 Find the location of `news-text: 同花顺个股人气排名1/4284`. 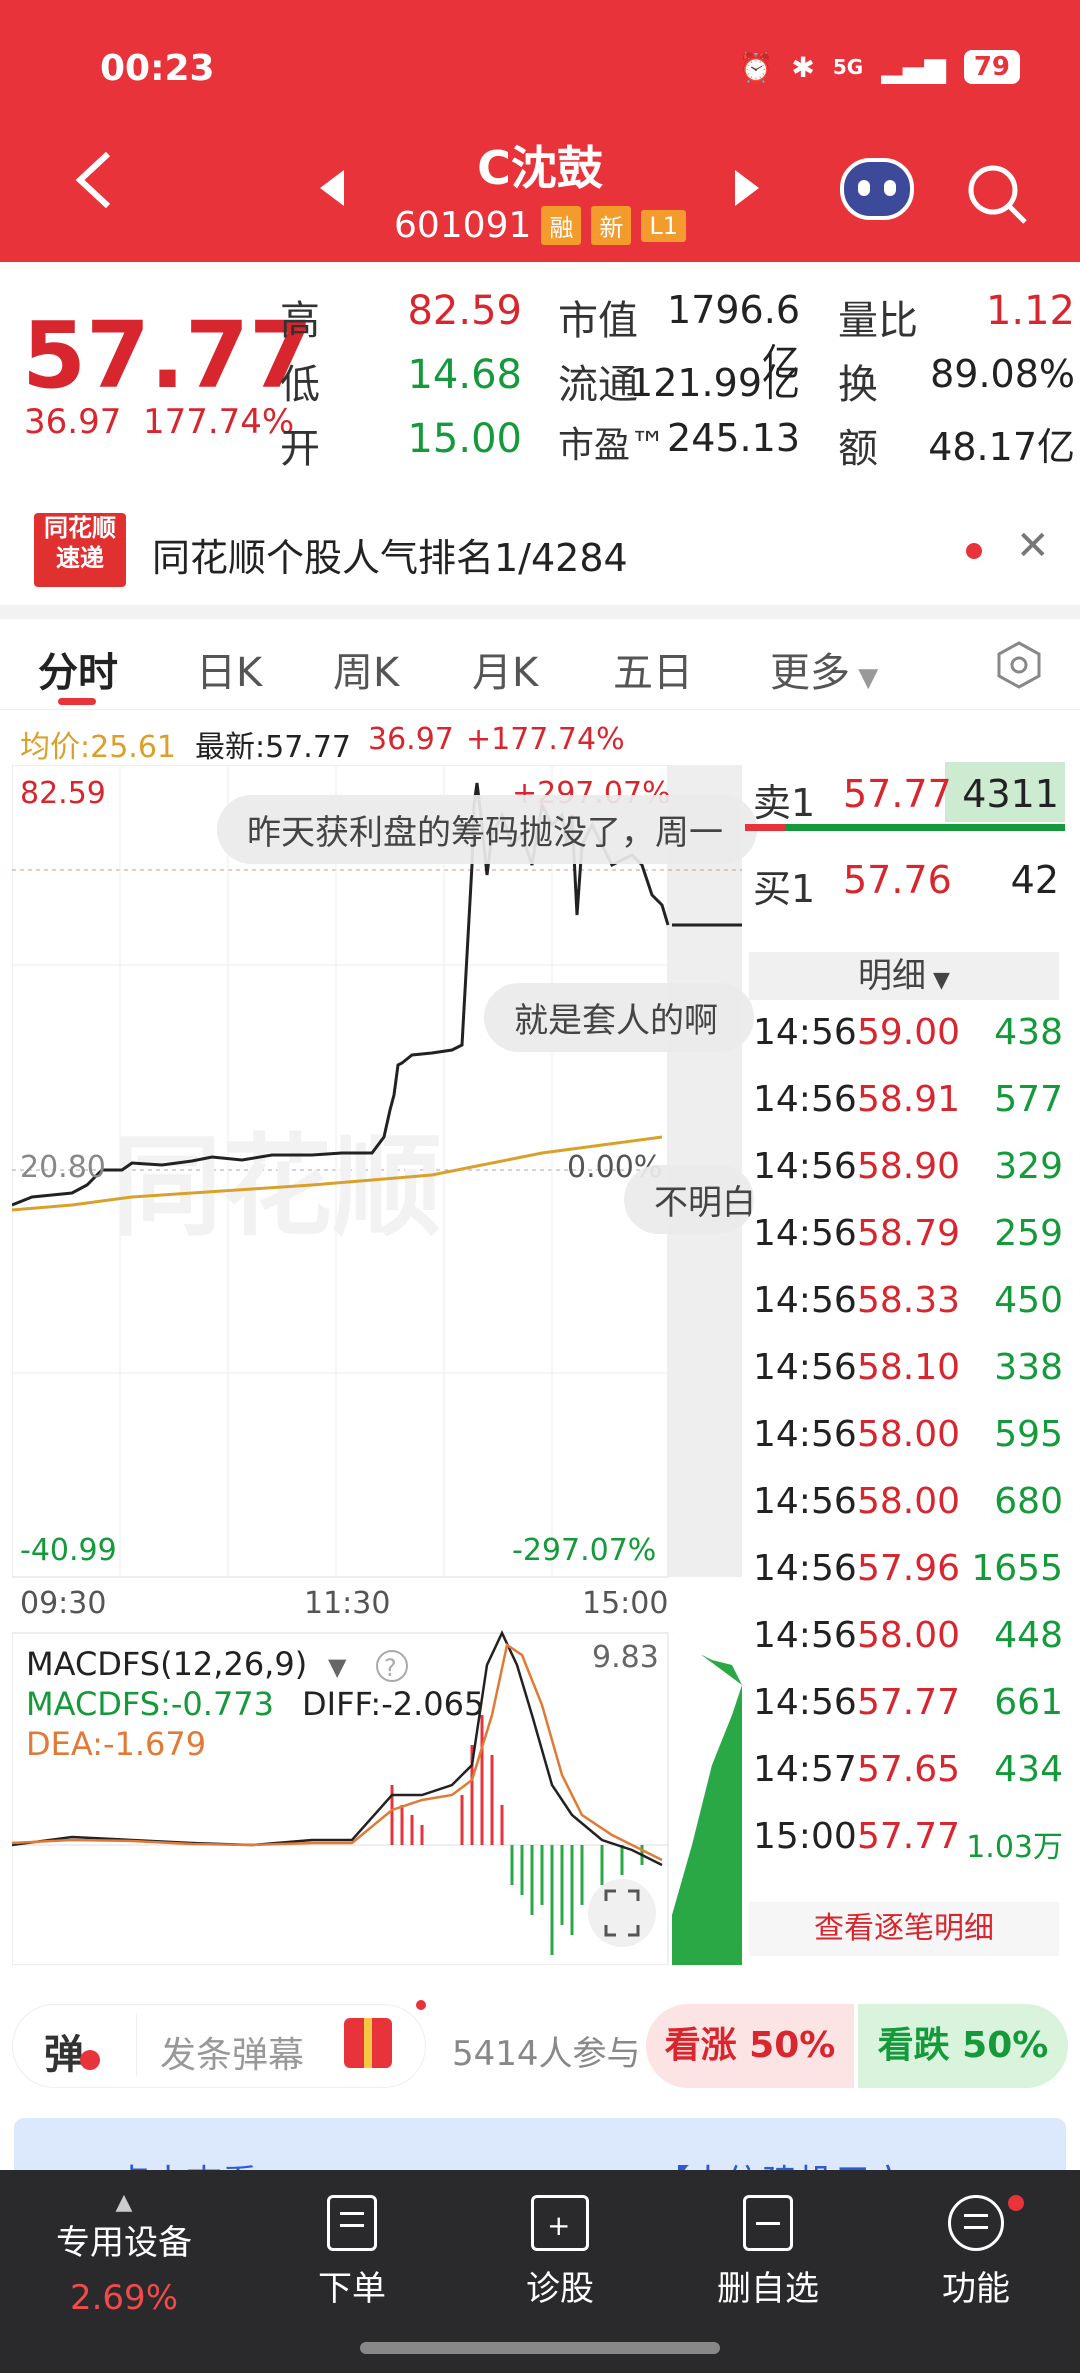

news-text: 同花顺个股人气排名1/4284 is located at coordinates (390, 554).